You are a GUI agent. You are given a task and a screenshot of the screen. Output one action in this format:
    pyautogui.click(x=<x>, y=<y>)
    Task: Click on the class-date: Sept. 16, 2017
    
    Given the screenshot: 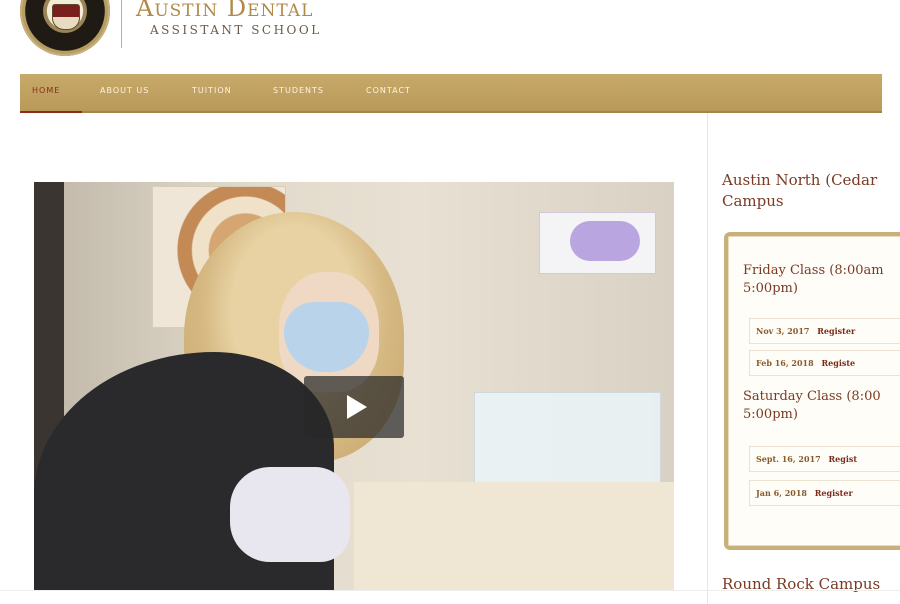 What is the action you would take?
    pyautogui.click(x=788, y=459)
    